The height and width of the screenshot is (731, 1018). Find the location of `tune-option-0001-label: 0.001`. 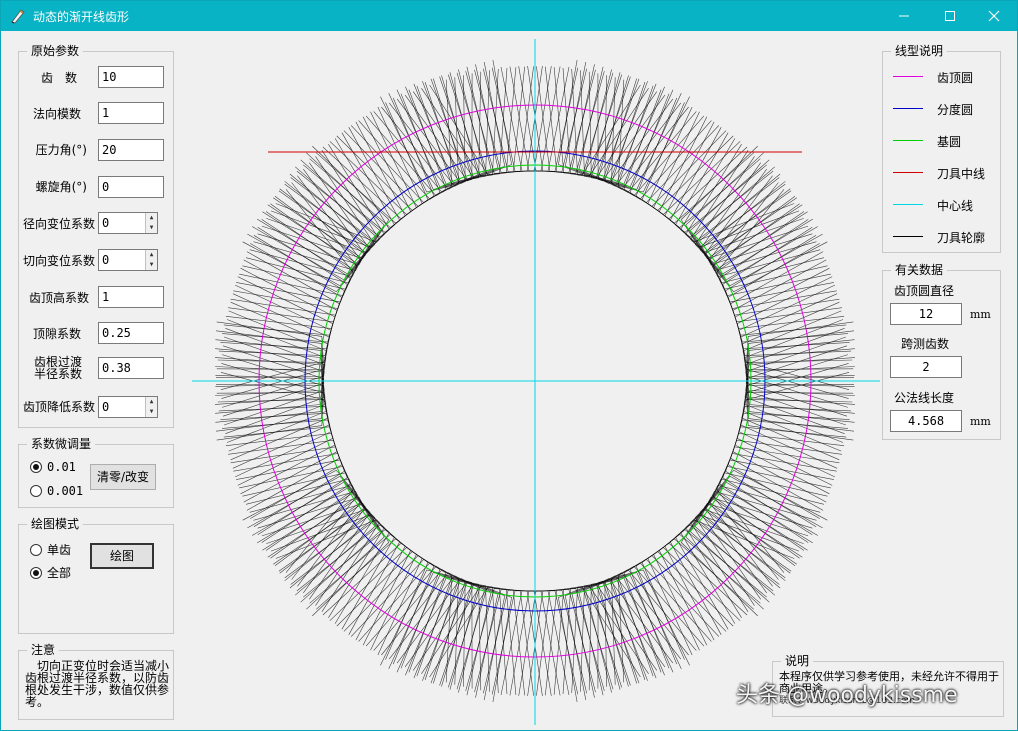

tune-option-0001-label: 0.001 is located at coordinates (65, 491).